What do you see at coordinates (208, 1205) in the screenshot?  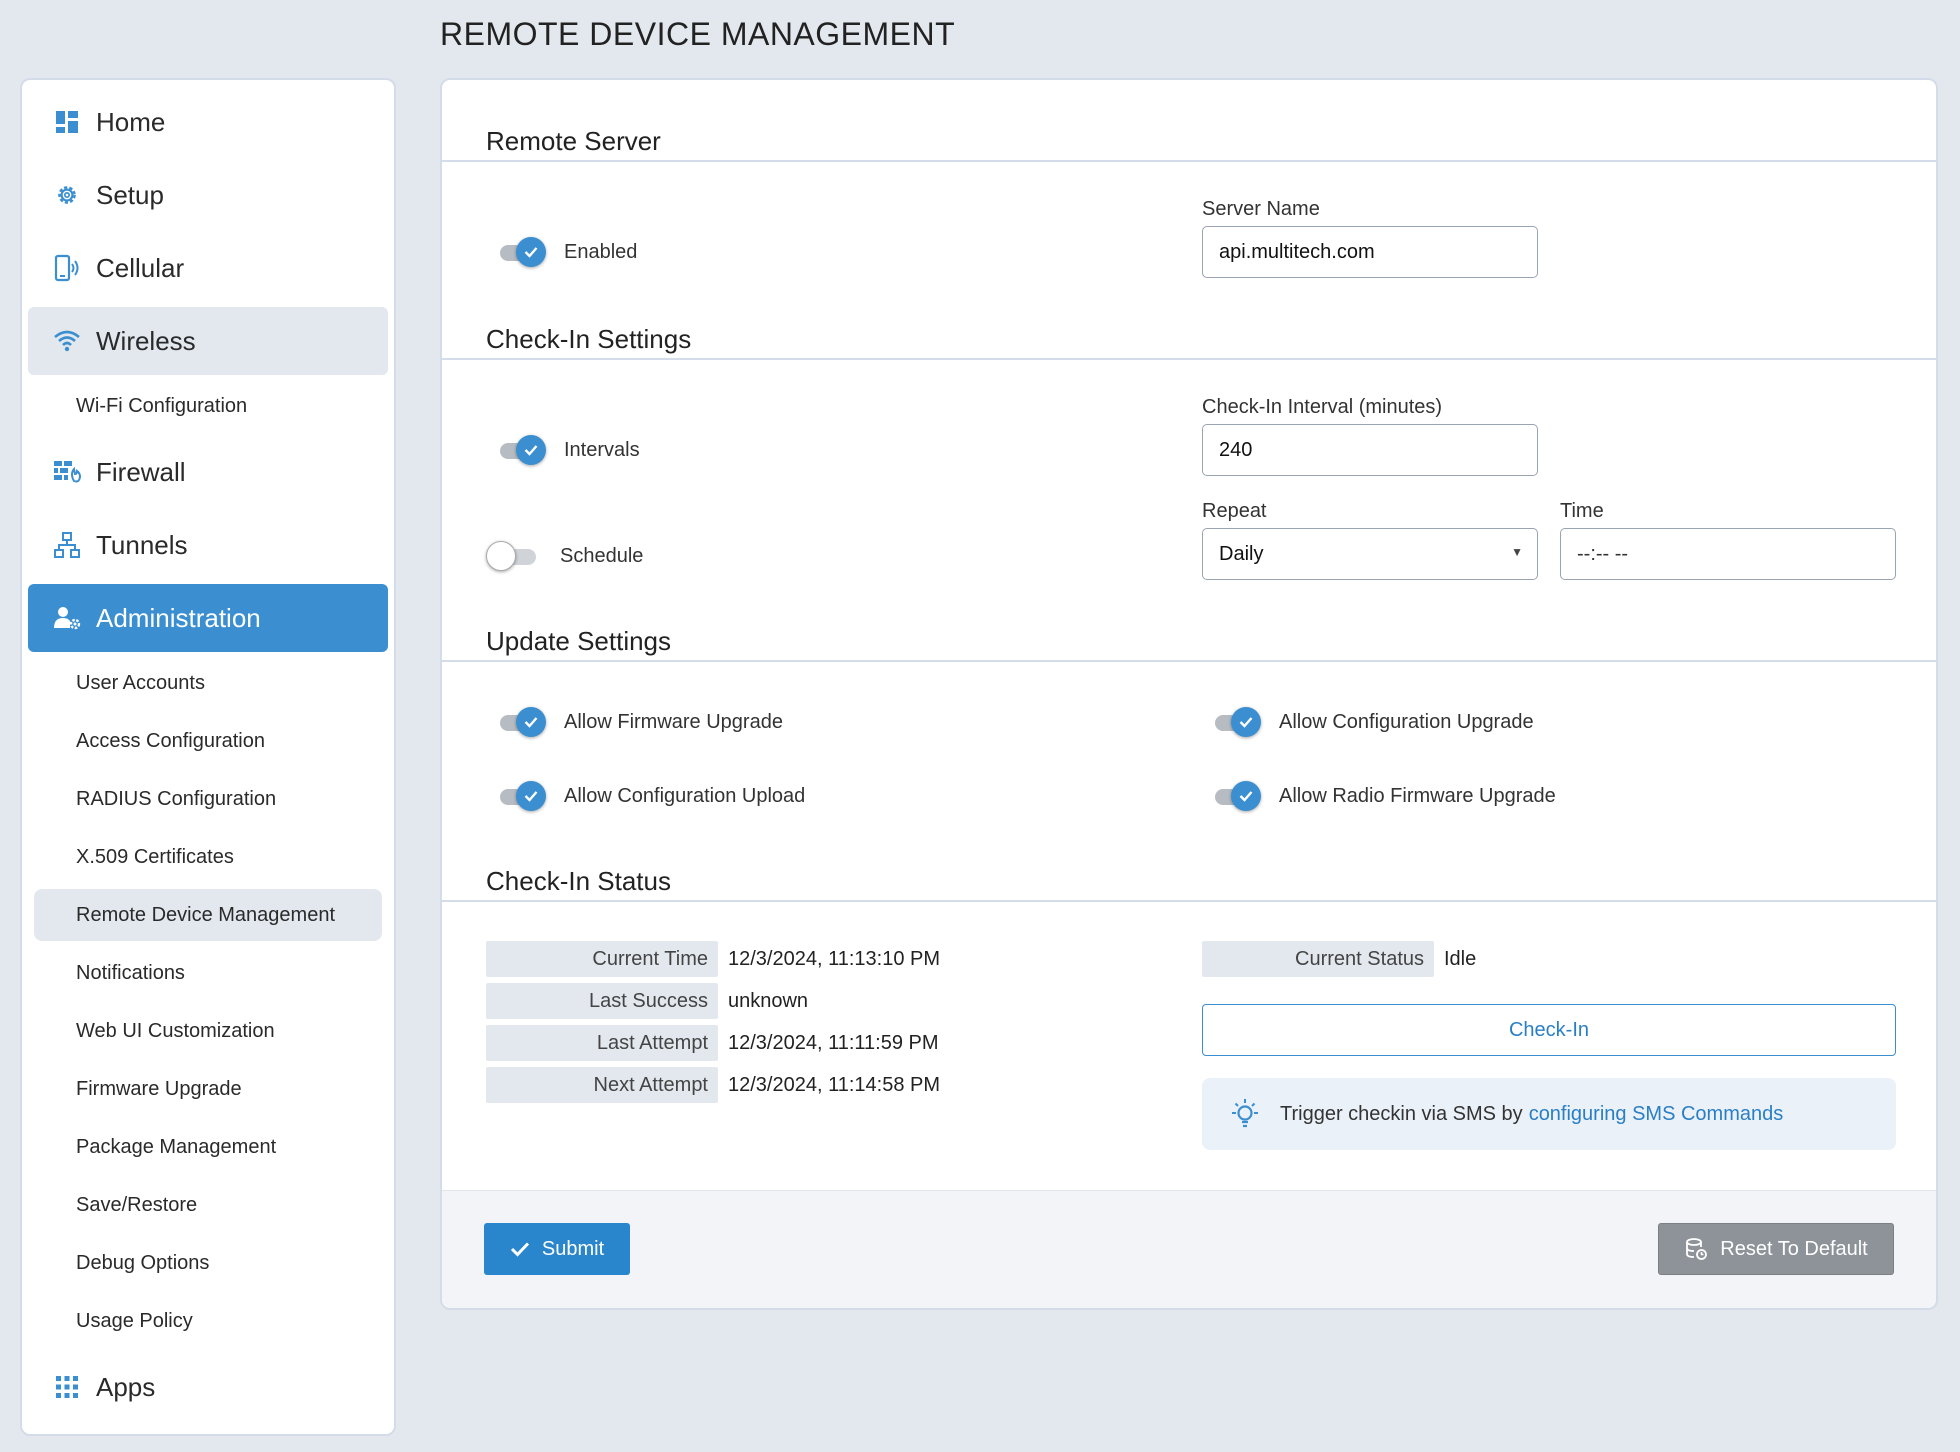 I see `sidebar-item-save-restore: Save/Restore` at bounding box center [208, 1205].